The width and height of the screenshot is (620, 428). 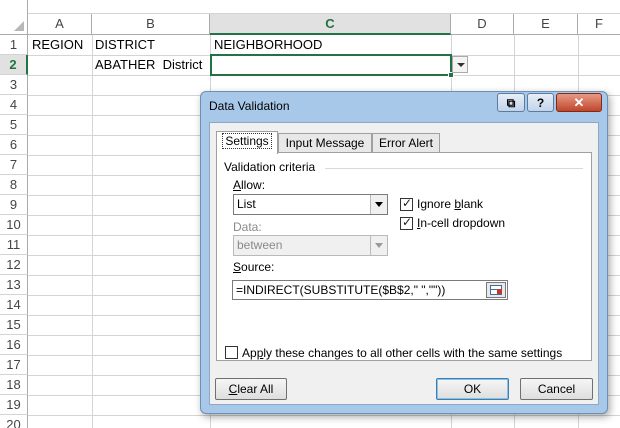 I want to click on row-header-4: 4, so click(x=14, y=105).